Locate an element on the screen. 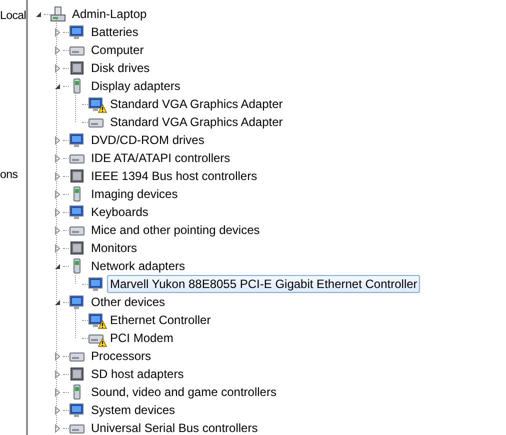  tree-item: IEEE 1394 Bus host controllers is located at coordinates (174, 176).